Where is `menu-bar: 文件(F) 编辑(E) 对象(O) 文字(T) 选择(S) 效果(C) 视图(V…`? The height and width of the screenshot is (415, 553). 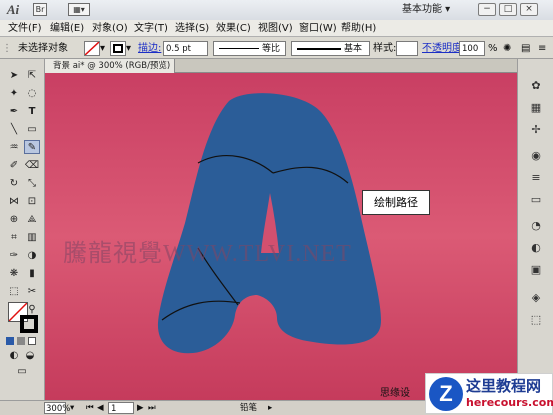 menu-bar: 文件(F) 编辑(E) 对象(O) 文字(T) 选择(S) 效果(C) 视图(V… is located at coordinates (276, 28).